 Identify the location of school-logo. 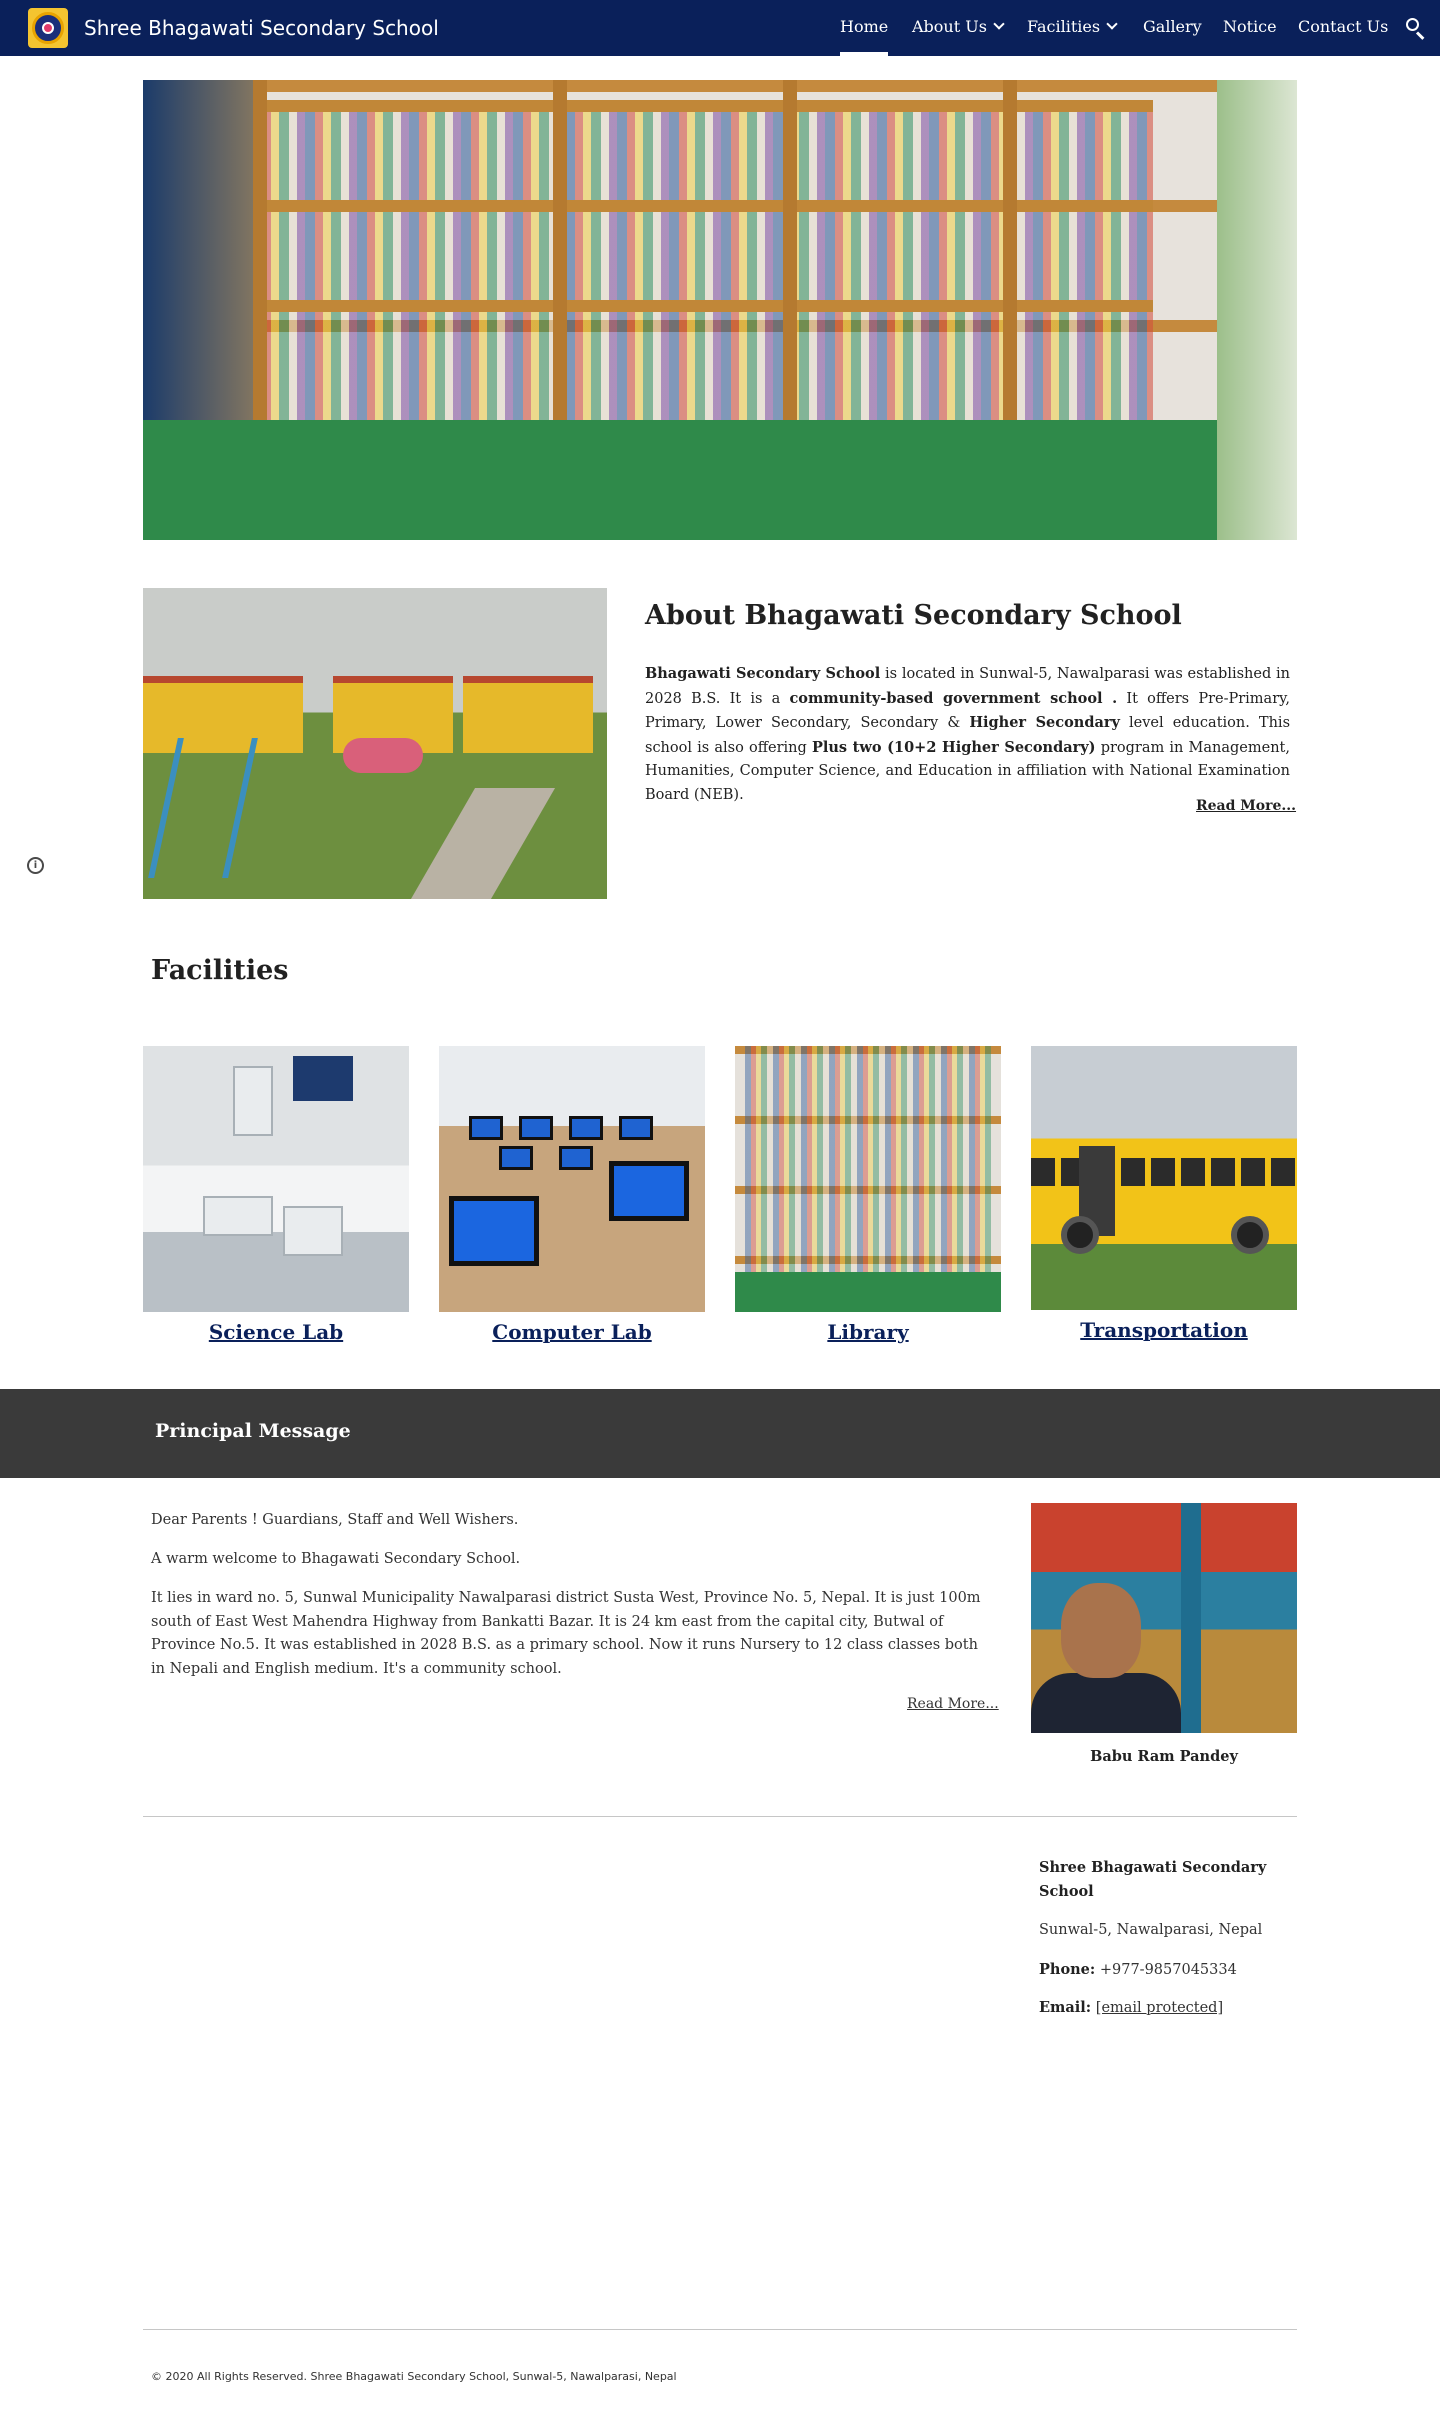
(48, 28).